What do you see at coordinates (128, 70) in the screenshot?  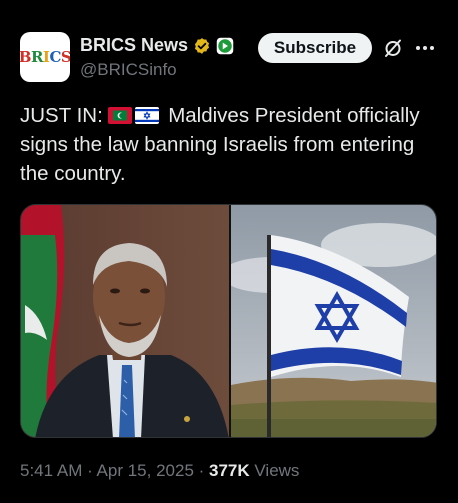 I see `author-handle: @BRICSinfo` at bounding box center [128, 70].